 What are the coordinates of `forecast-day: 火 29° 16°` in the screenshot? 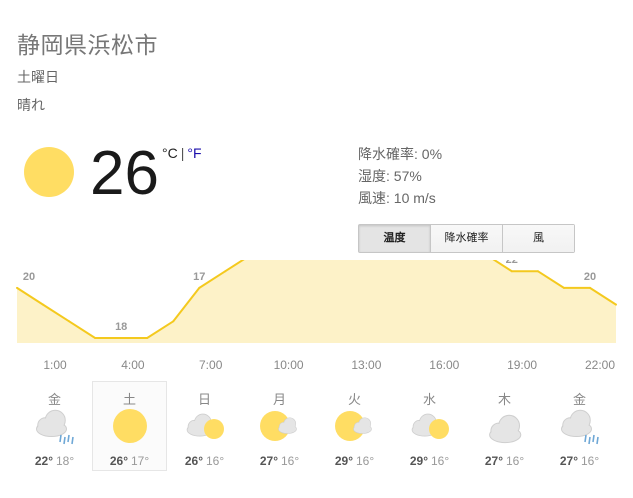 It's located at (354, 426).